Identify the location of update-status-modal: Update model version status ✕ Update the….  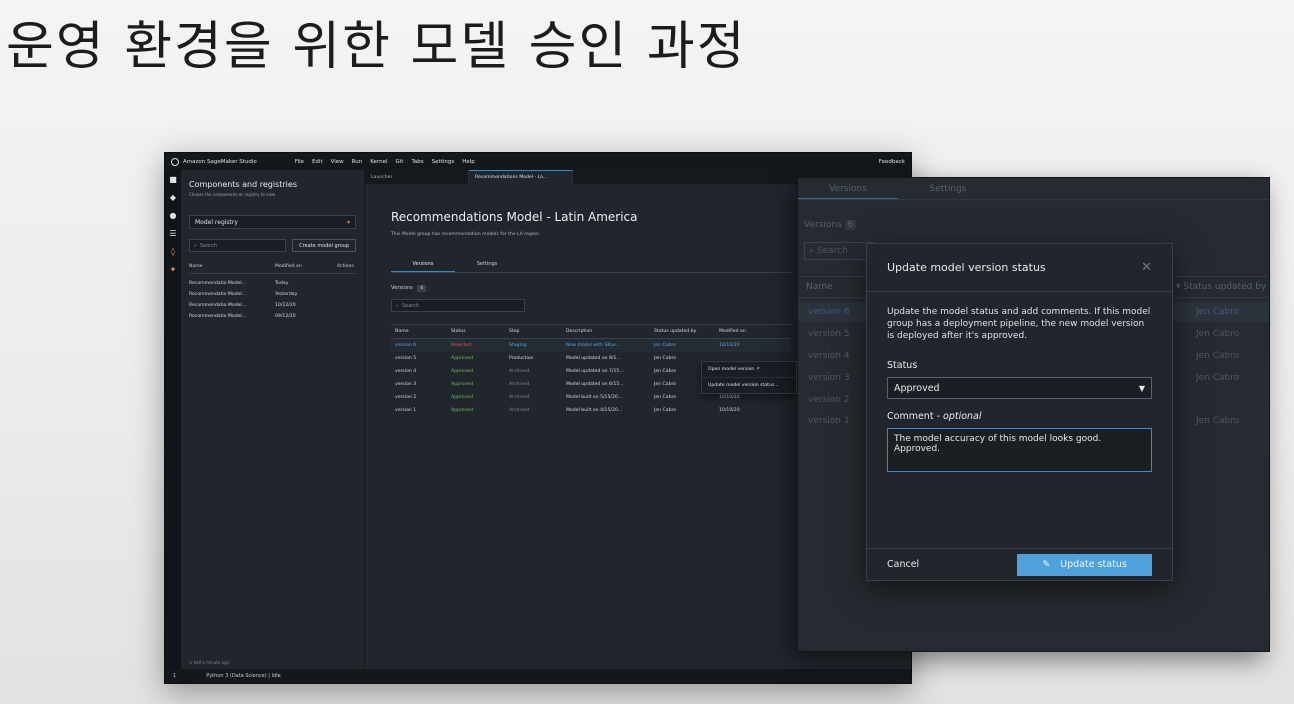
(1019, 412).